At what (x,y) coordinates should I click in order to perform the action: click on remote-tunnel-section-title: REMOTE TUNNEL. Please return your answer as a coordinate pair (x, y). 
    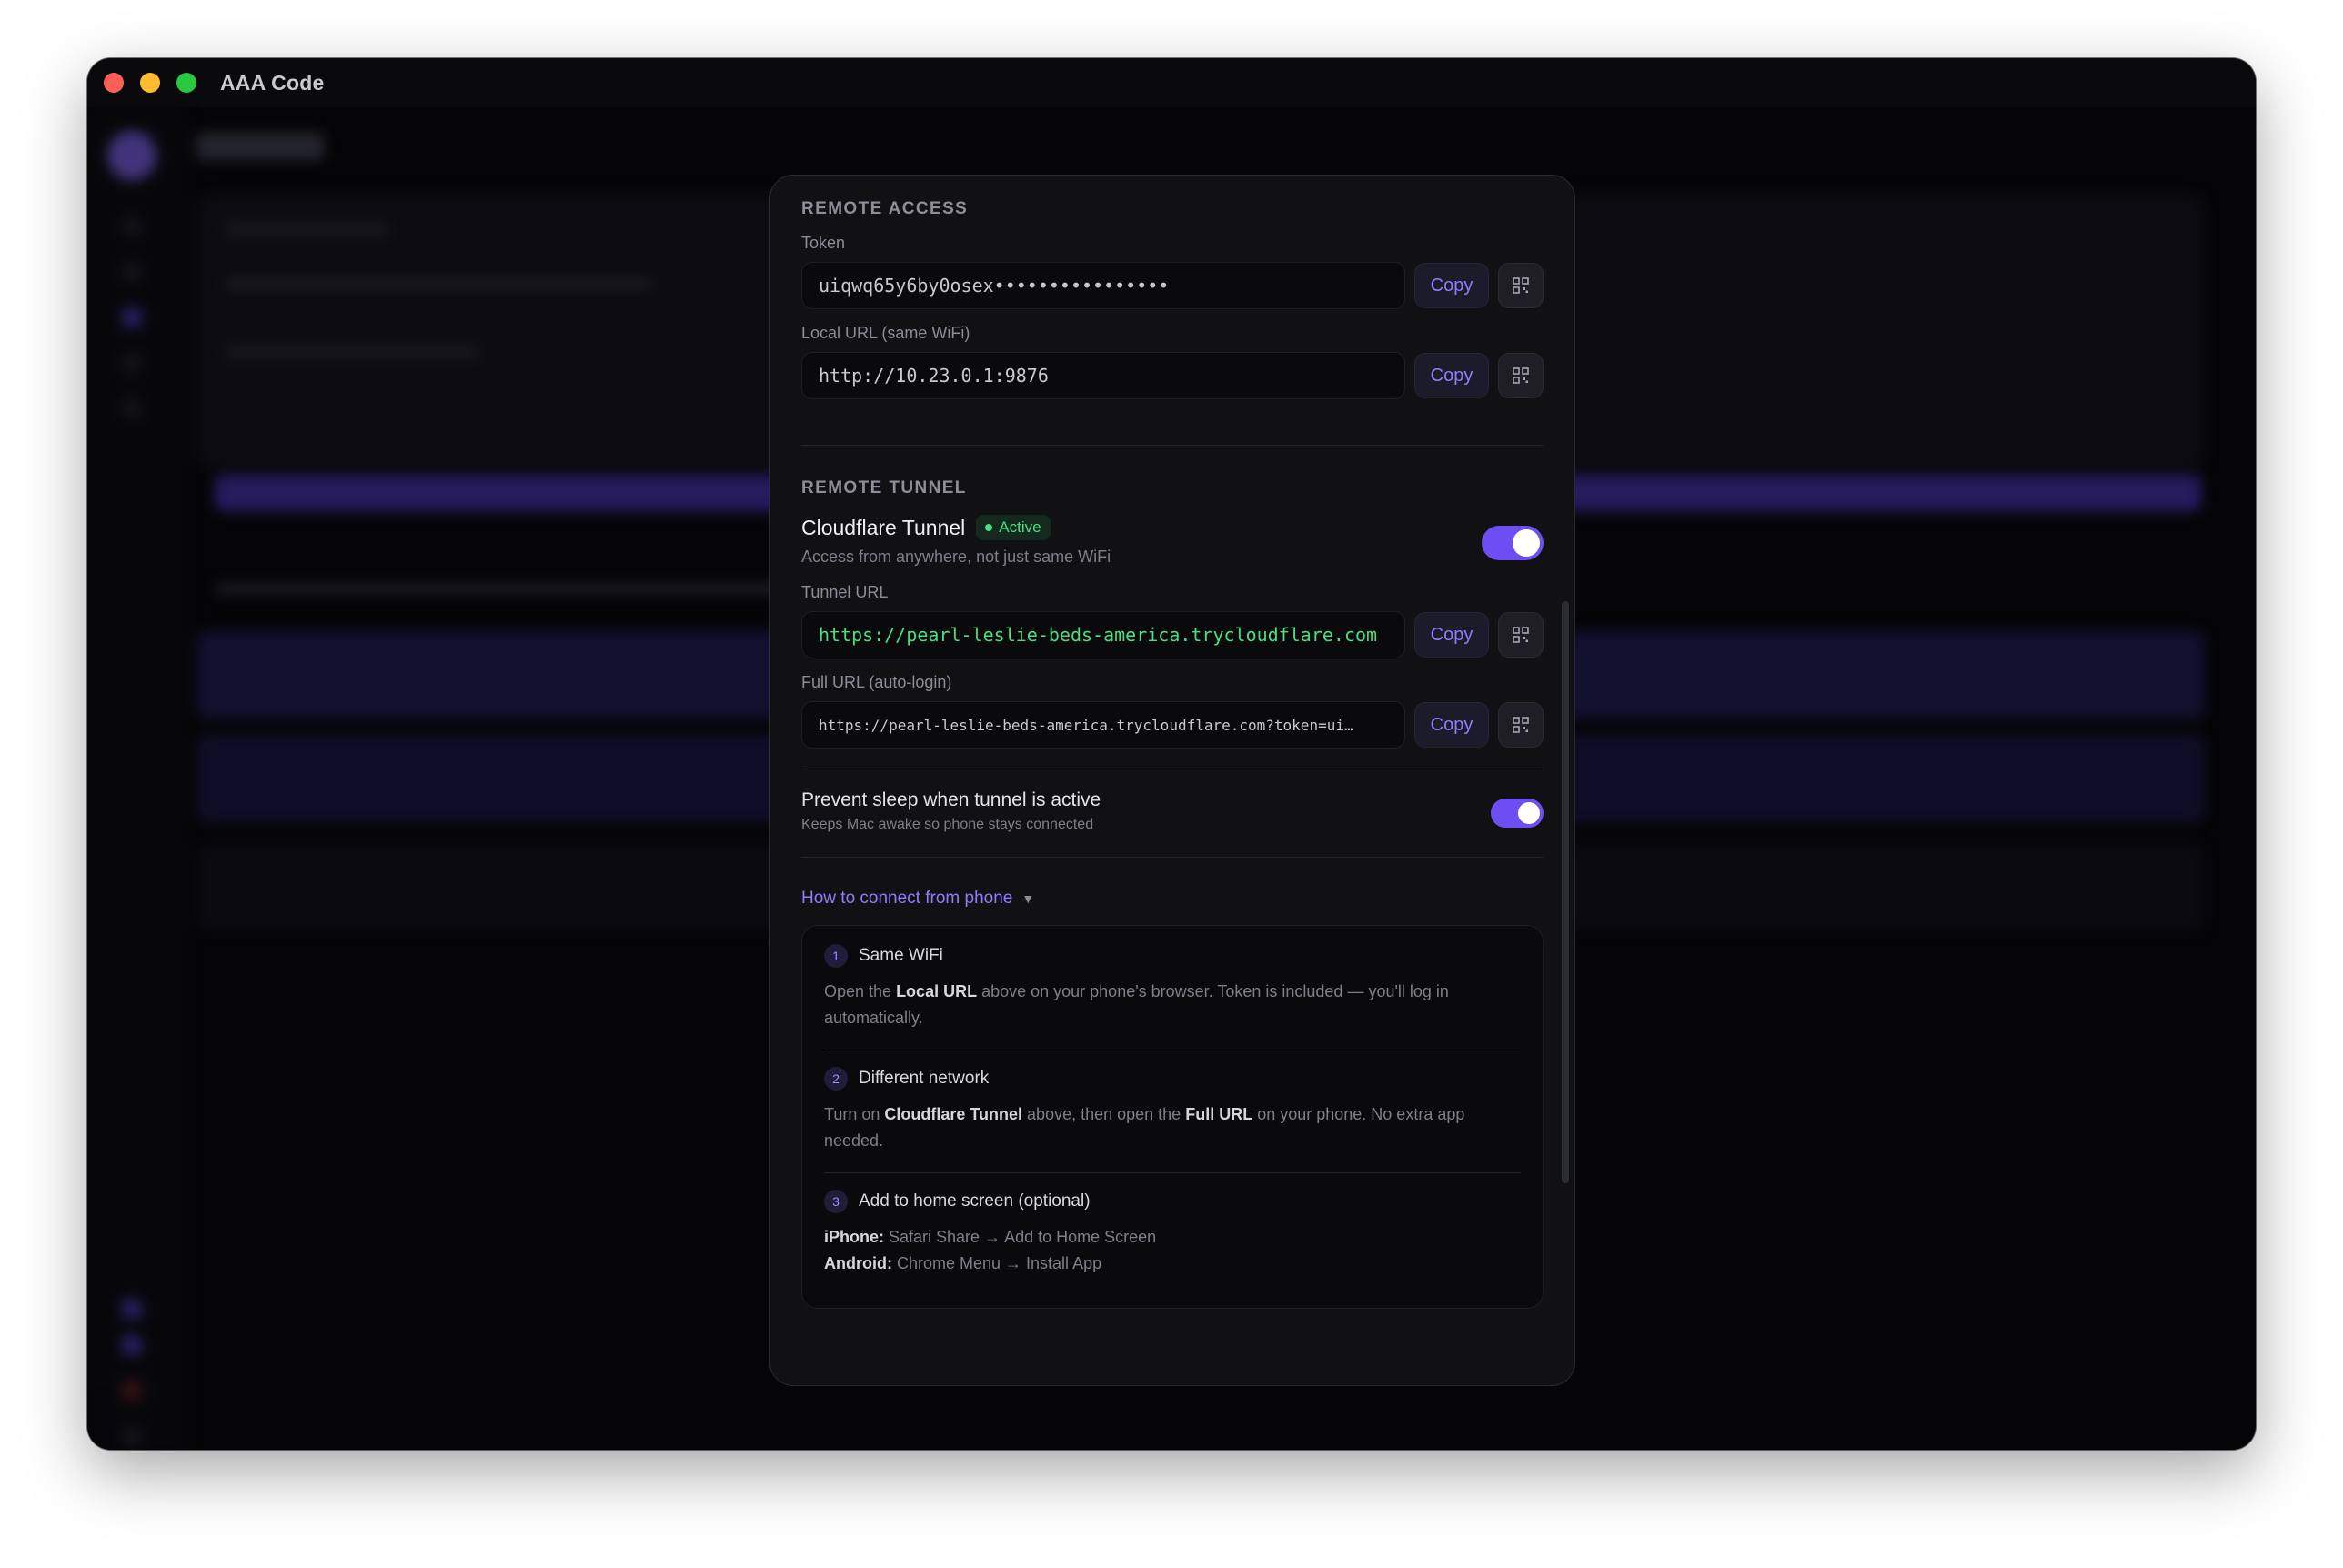
    Looking at the image, I should click on (884, 488).